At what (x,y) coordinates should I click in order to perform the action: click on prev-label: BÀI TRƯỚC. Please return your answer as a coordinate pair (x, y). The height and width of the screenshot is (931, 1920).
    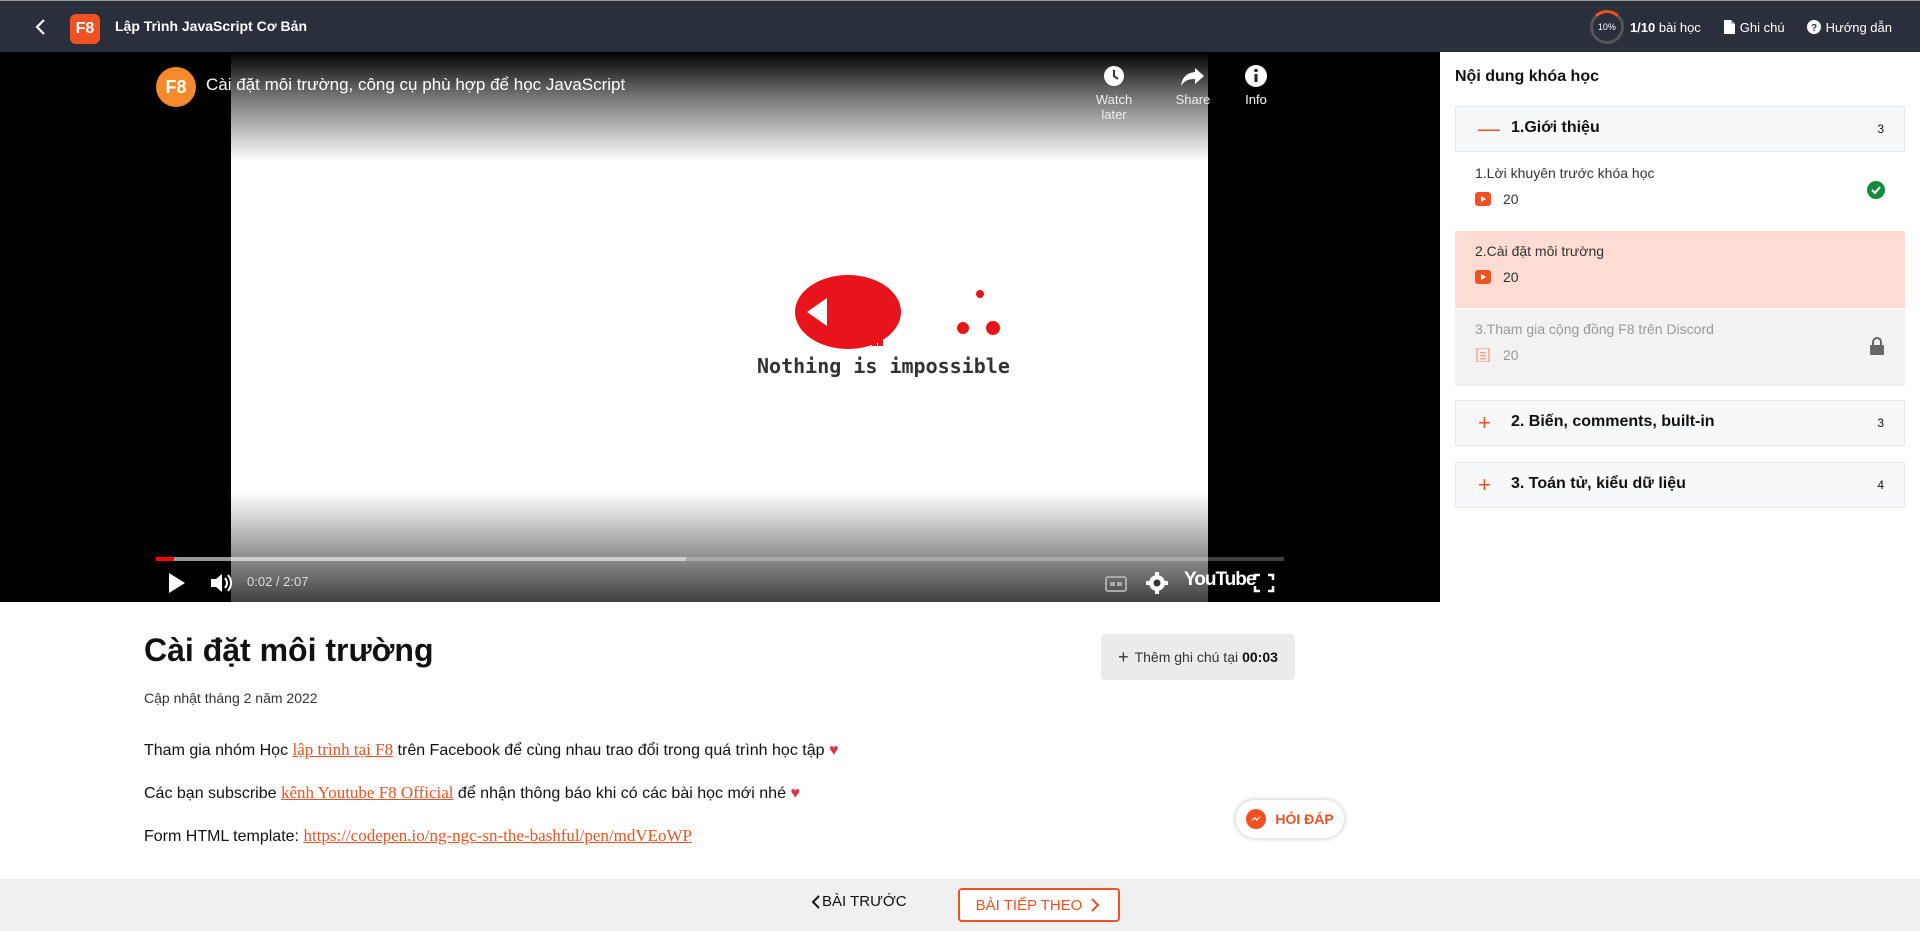
    Looking at the image, I should click on (864, 901).